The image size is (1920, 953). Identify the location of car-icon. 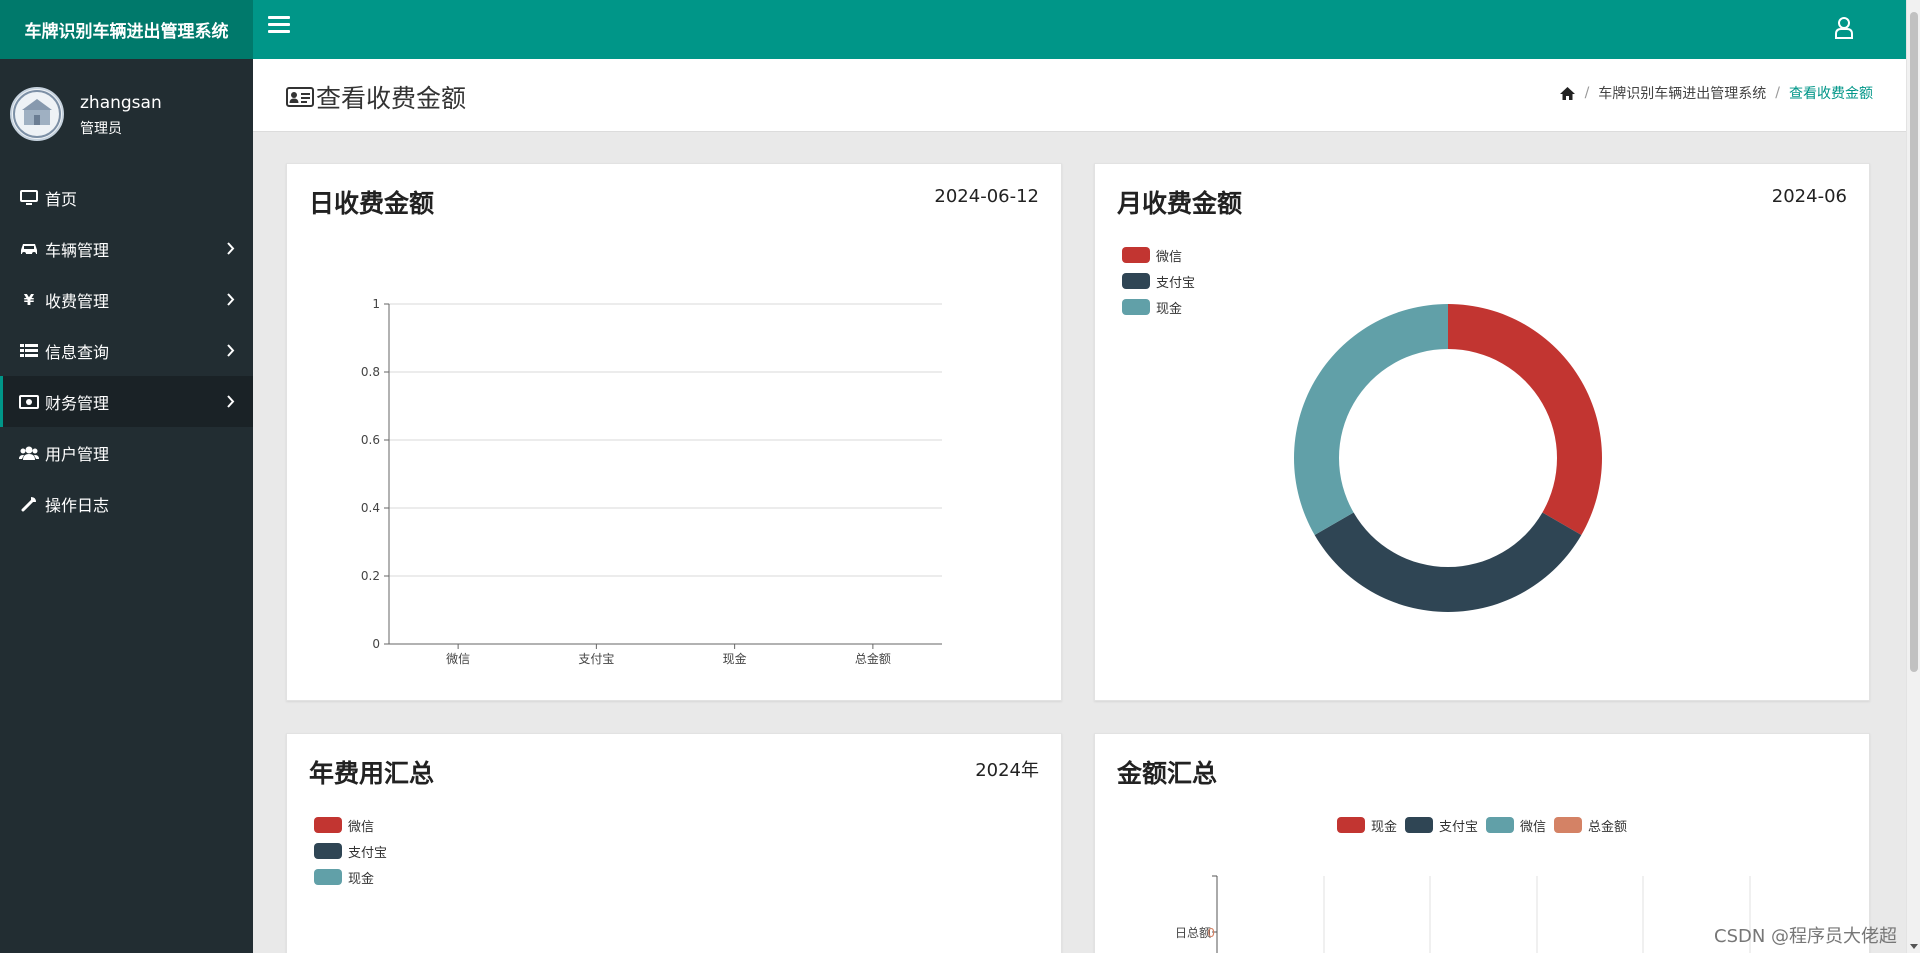
(29, 249).